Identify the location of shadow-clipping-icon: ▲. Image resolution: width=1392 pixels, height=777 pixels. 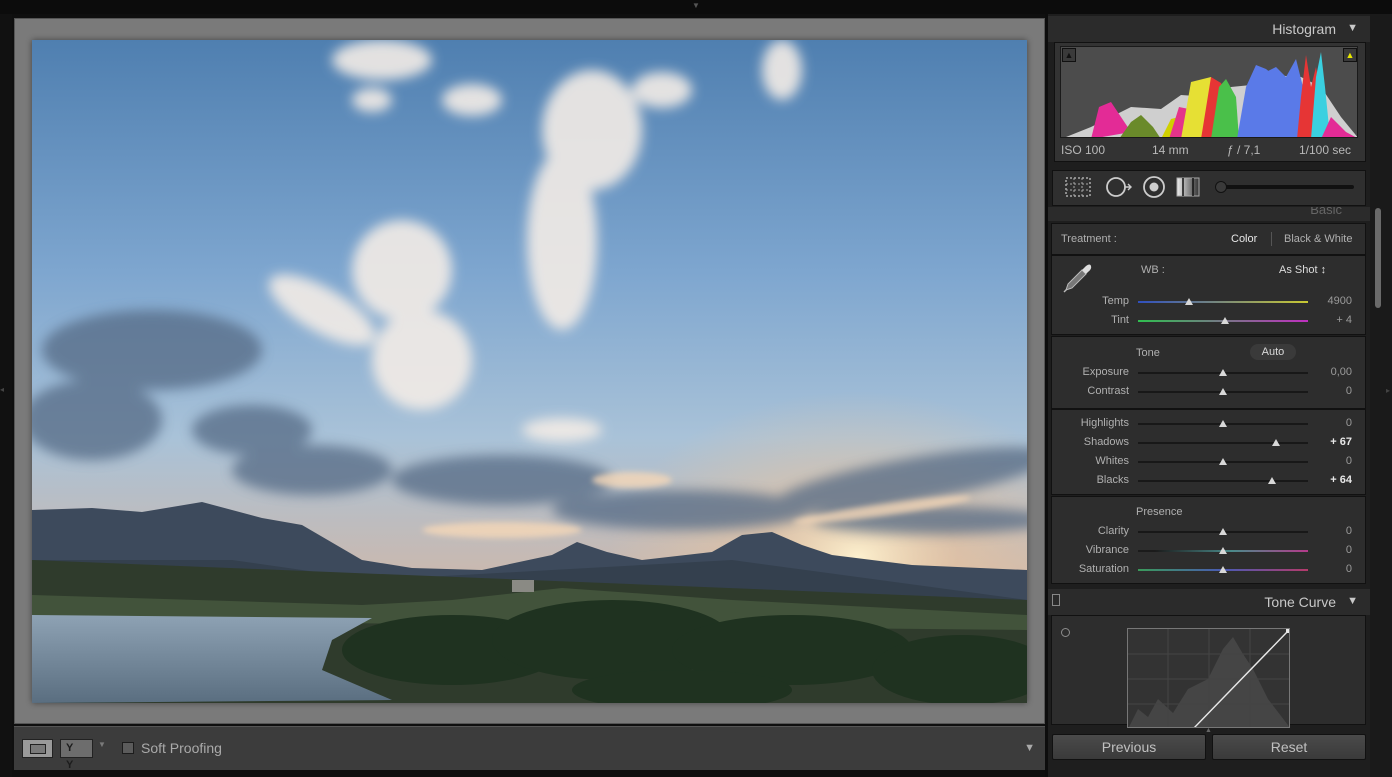
(1069, 55).